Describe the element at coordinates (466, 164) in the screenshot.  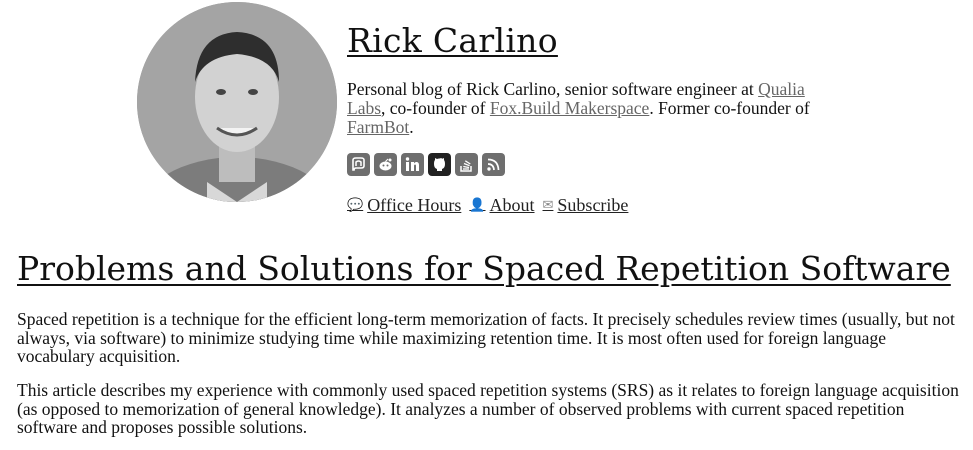
I see `stackoverflow-icon` at that location.